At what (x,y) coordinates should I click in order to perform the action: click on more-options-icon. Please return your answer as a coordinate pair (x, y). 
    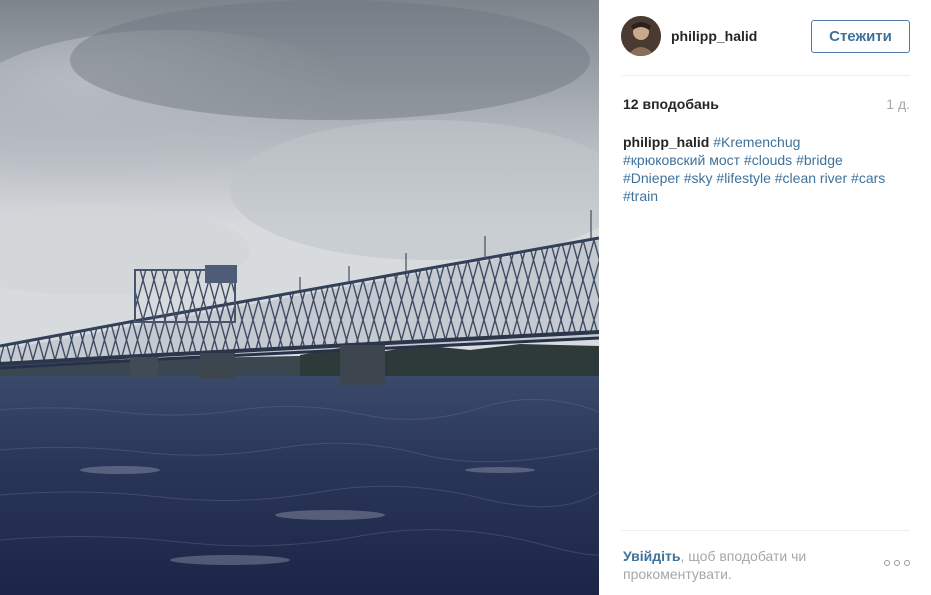
    Looking at the image, I should click on (897, 563).